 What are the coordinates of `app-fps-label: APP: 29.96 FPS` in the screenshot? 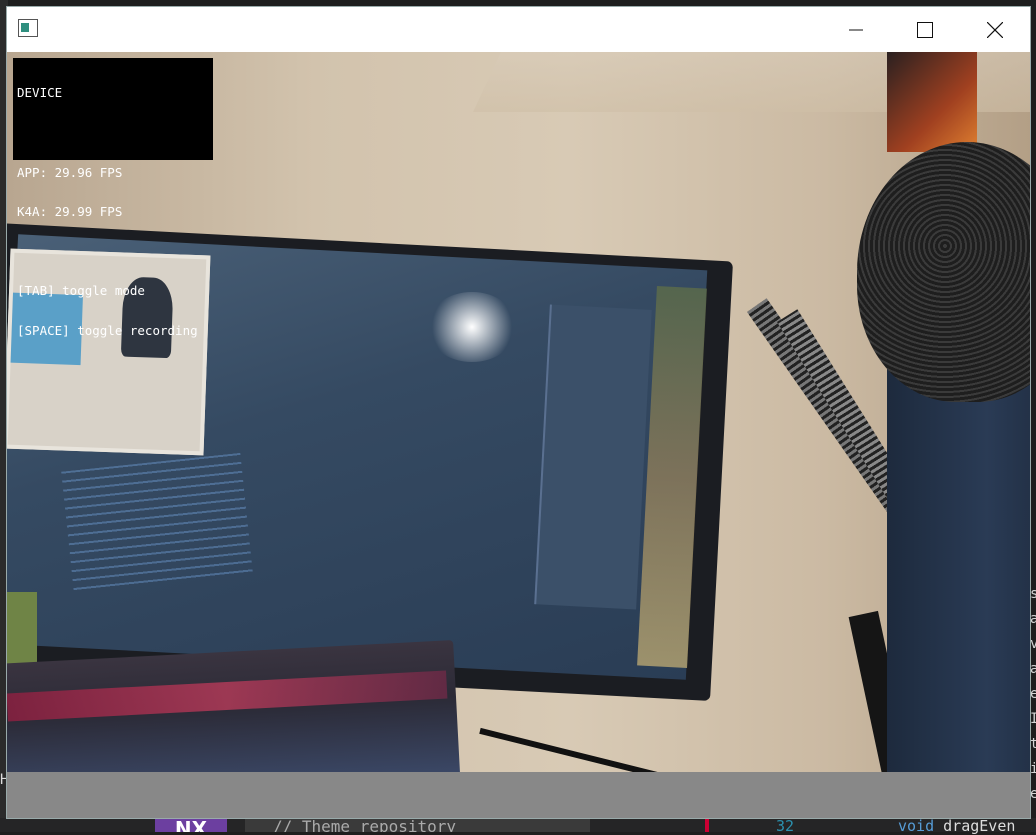 It's located at (70, 172).